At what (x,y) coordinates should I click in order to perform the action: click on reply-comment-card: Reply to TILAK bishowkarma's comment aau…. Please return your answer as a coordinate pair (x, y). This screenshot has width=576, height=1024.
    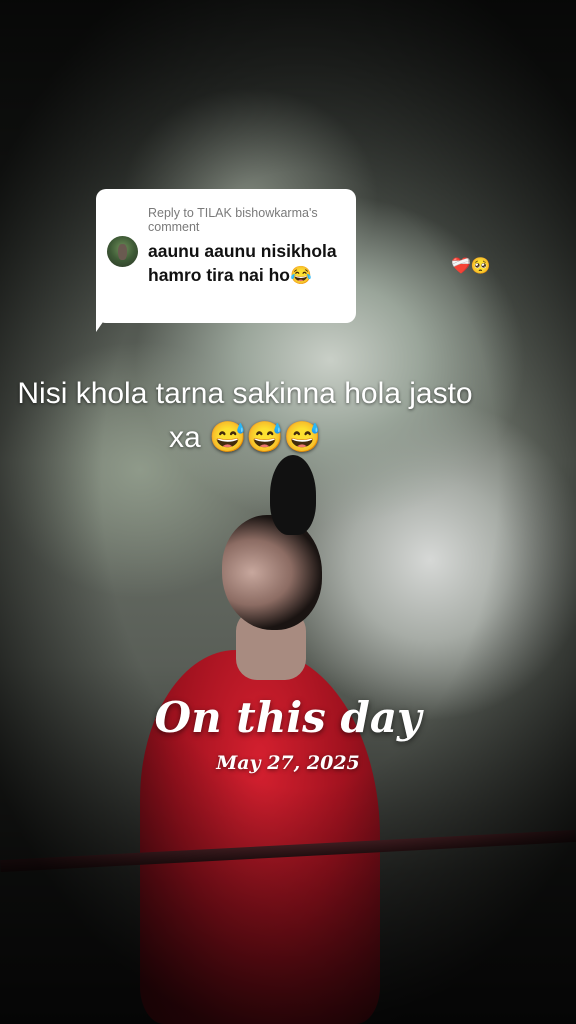
    Looking at the image, I should click on (226, 256).